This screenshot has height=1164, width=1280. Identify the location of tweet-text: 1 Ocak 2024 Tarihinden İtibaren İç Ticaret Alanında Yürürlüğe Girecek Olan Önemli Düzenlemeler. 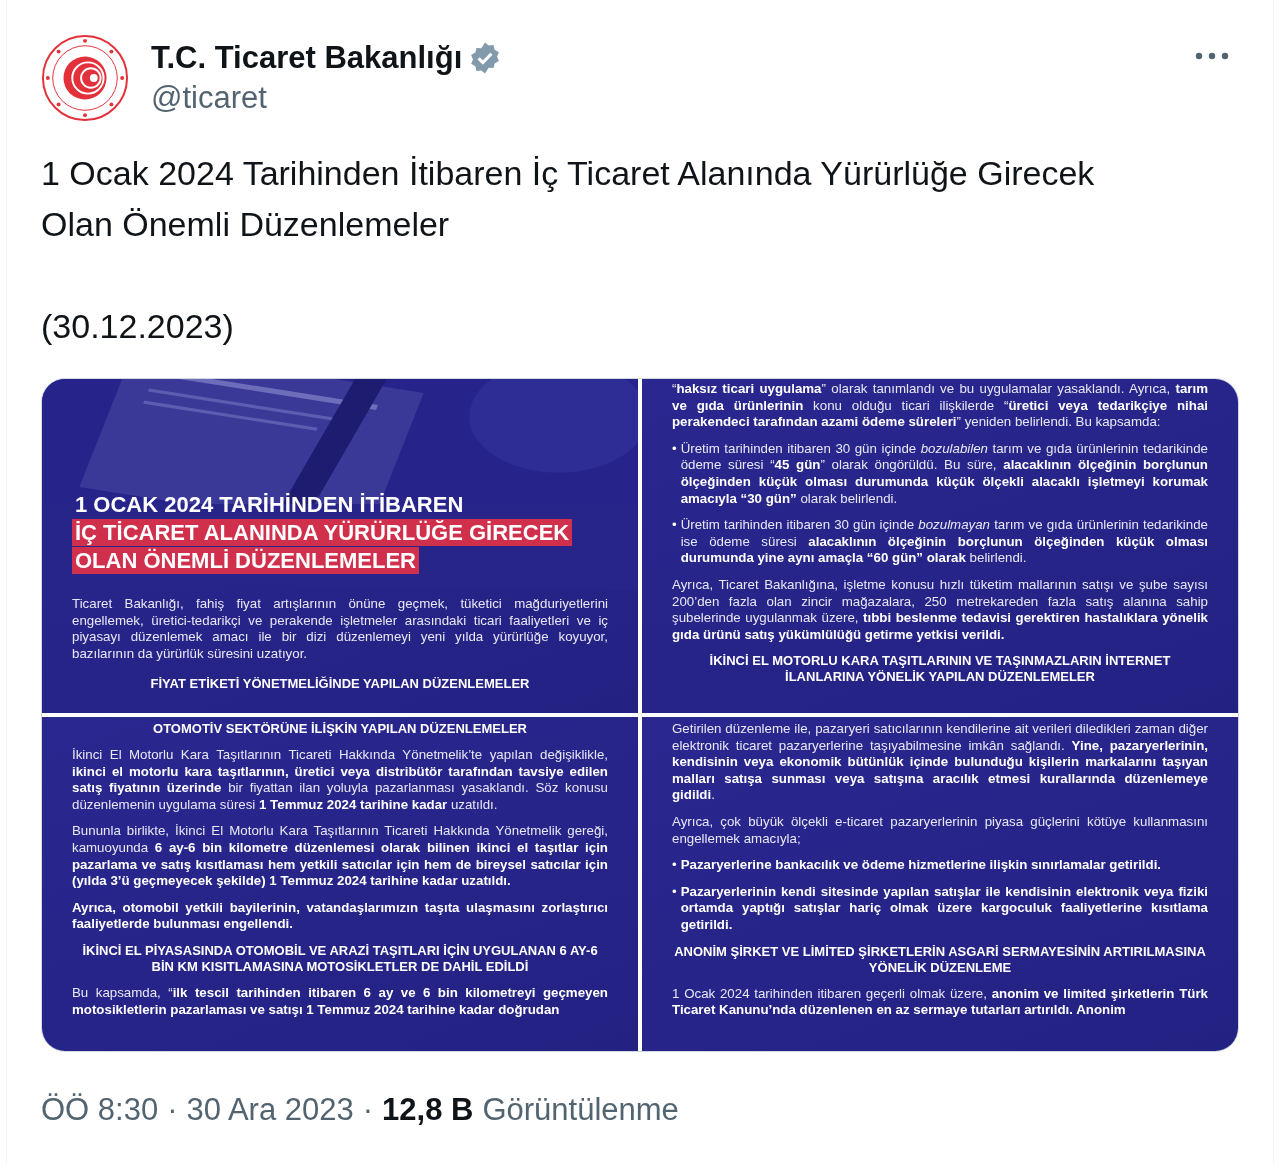
(568, 199).